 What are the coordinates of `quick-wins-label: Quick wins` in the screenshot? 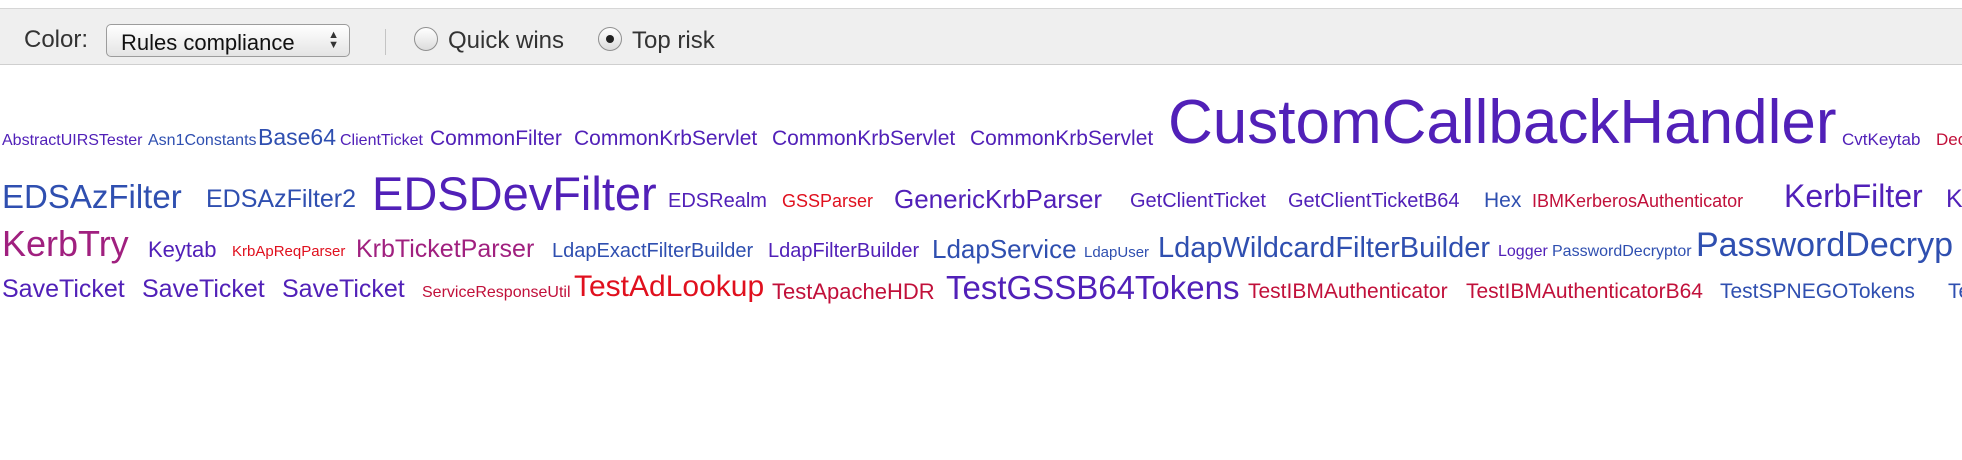 It's located at (506, 41).